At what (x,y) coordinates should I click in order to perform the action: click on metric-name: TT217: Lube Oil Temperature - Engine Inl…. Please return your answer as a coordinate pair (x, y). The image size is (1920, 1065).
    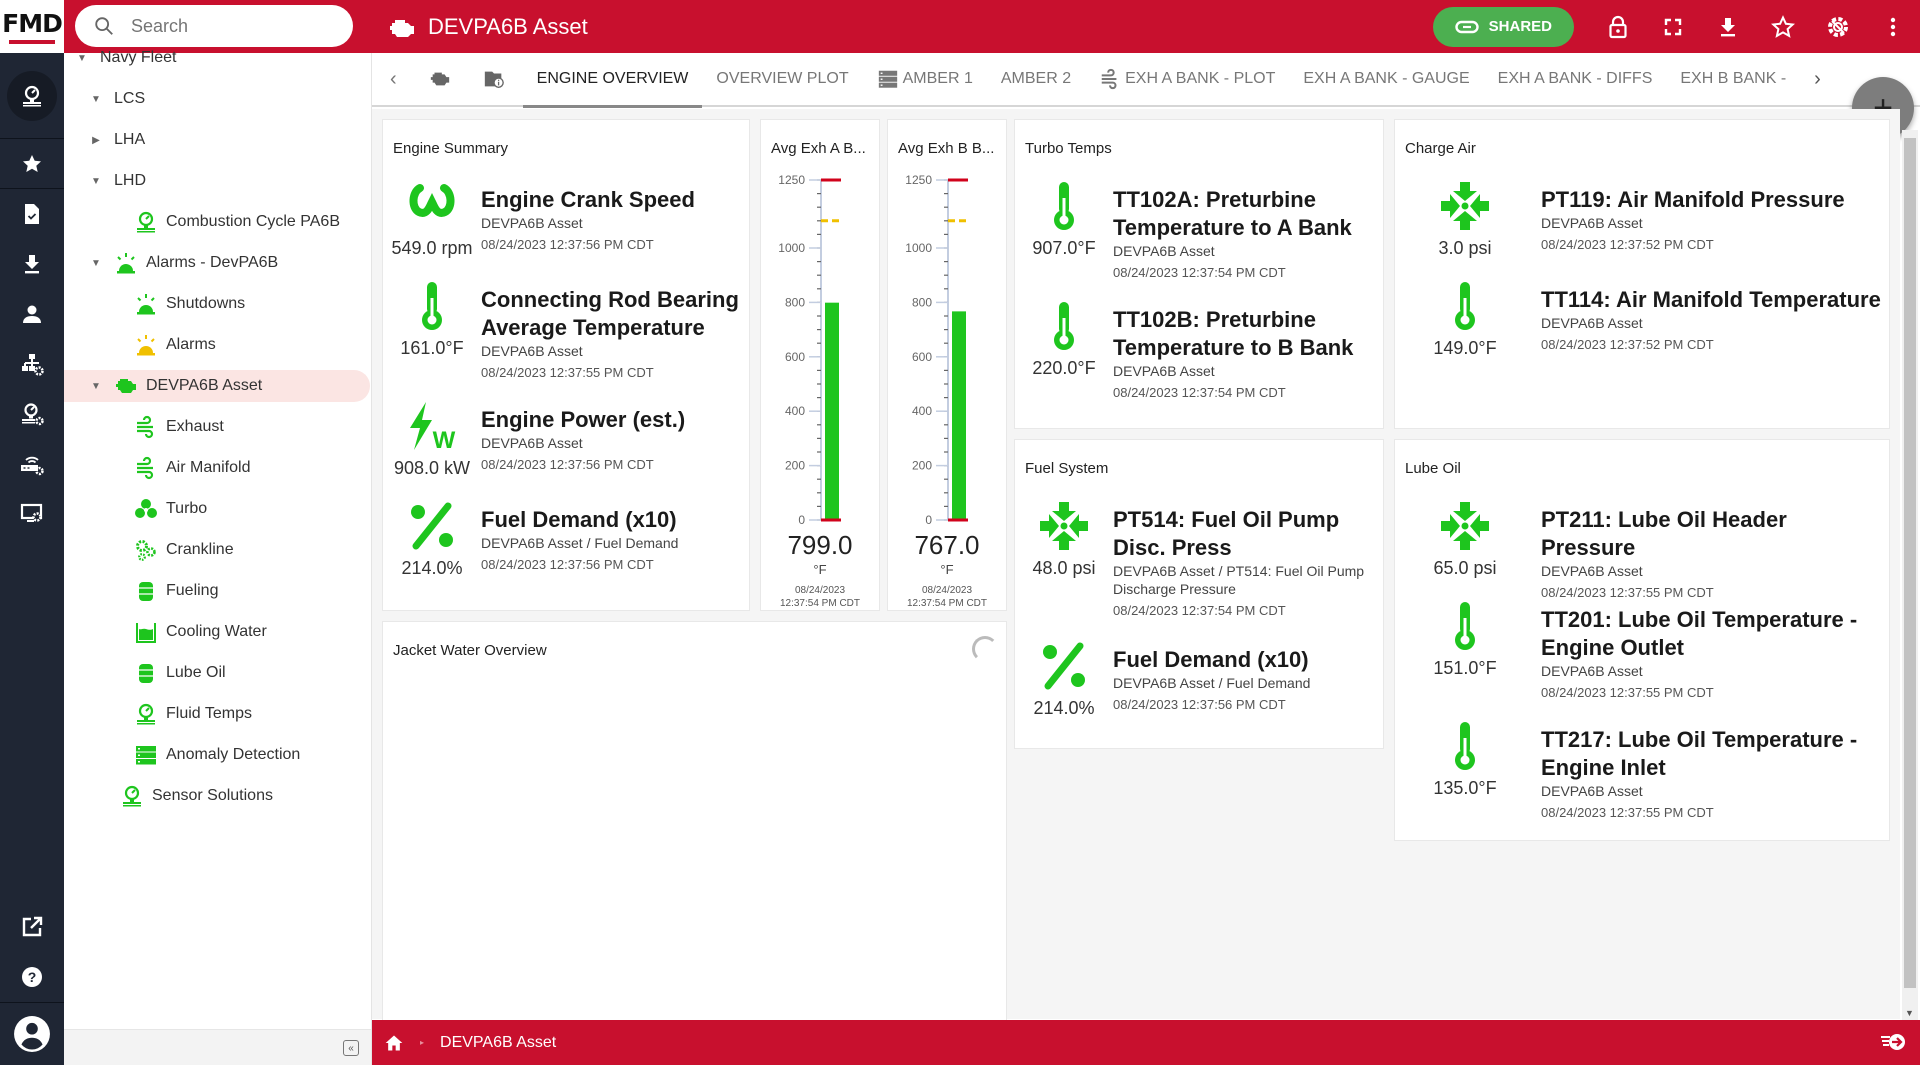
    Looking at the image, I should click on (1699, 753).